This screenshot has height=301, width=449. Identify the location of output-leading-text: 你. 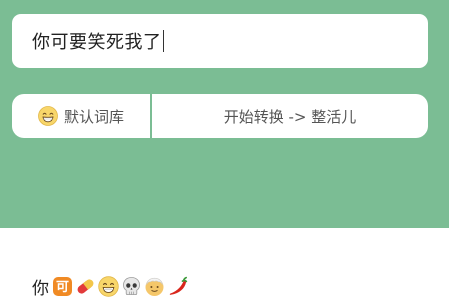
(40, 288).